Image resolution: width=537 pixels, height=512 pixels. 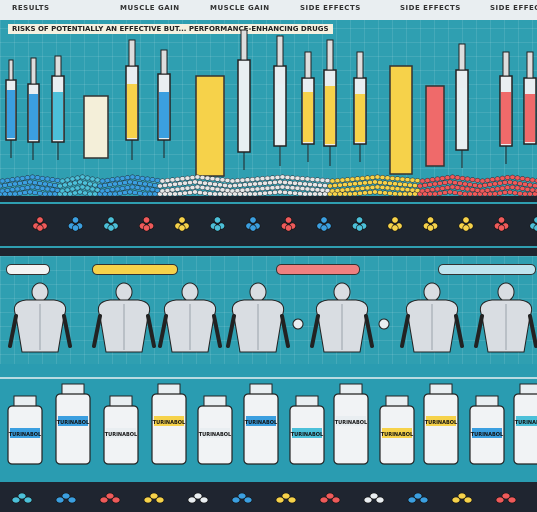 What do you see at coordinates (268, 247) in the screenshot?
I see `divider-bottom` at bounding box center [268, 247].